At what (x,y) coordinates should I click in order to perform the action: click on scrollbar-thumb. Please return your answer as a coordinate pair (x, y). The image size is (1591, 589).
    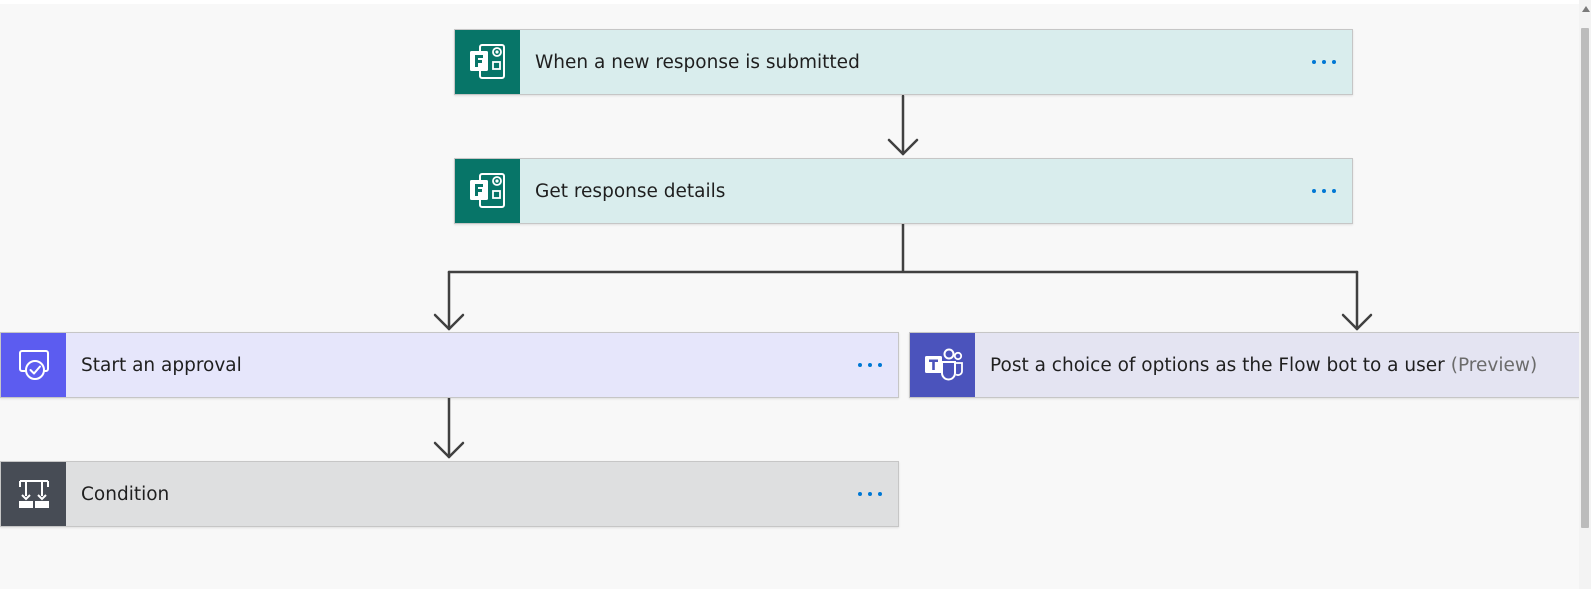
    Looking at the image, I should click on (1585, 278).